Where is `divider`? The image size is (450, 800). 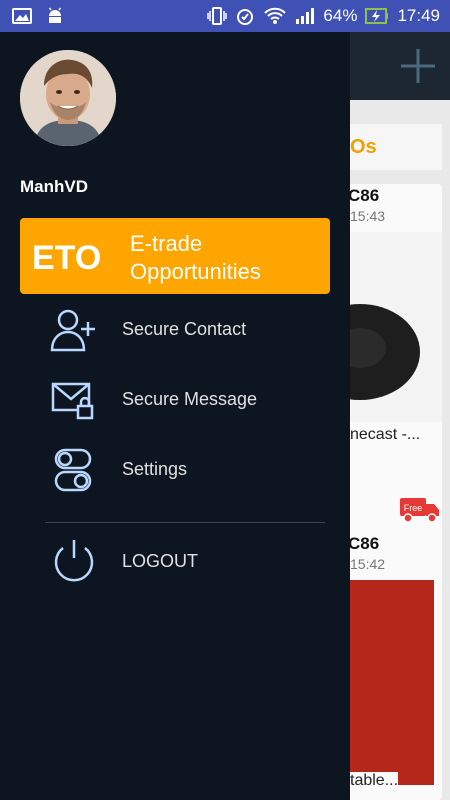 divider is located at coordinates (185, 522).